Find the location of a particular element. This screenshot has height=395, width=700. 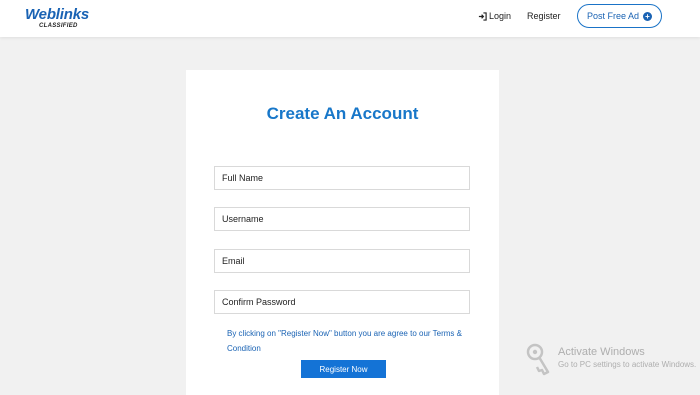

email-field is located at coordinates (342, 261).